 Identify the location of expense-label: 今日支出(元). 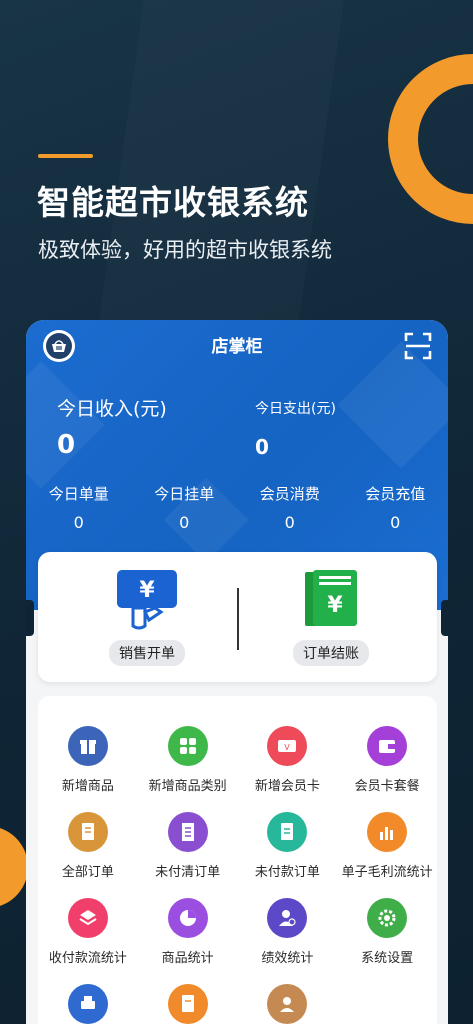
(295, 409).